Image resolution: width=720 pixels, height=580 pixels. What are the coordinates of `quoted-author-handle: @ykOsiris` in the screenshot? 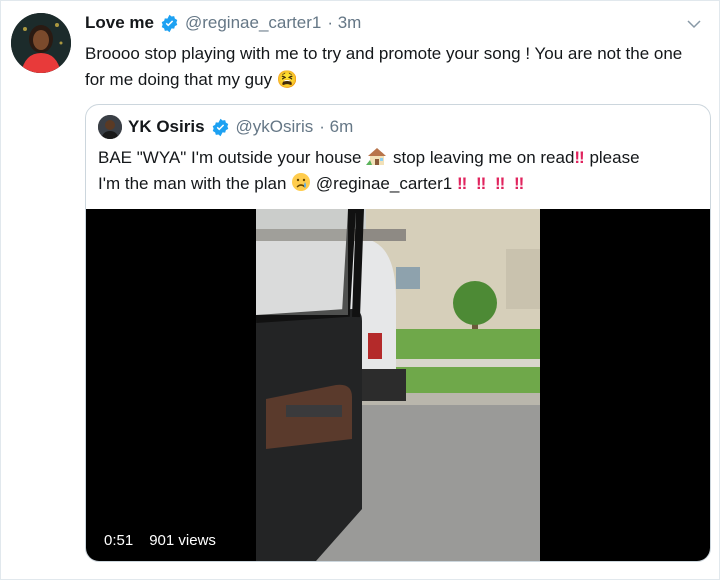 It's located at (275, 127).